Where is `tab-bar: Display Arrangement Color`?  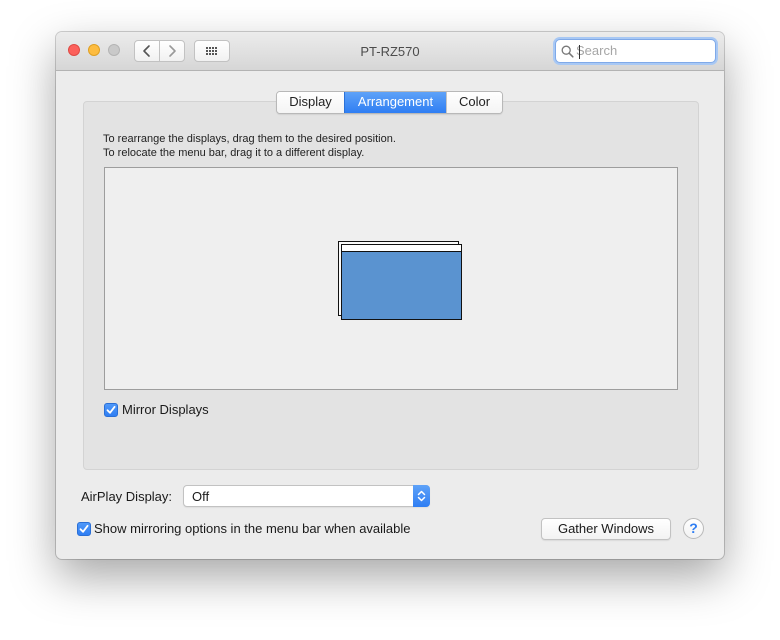 tab-bar: Display Arrangement Color is located at coordinates (389, 102).